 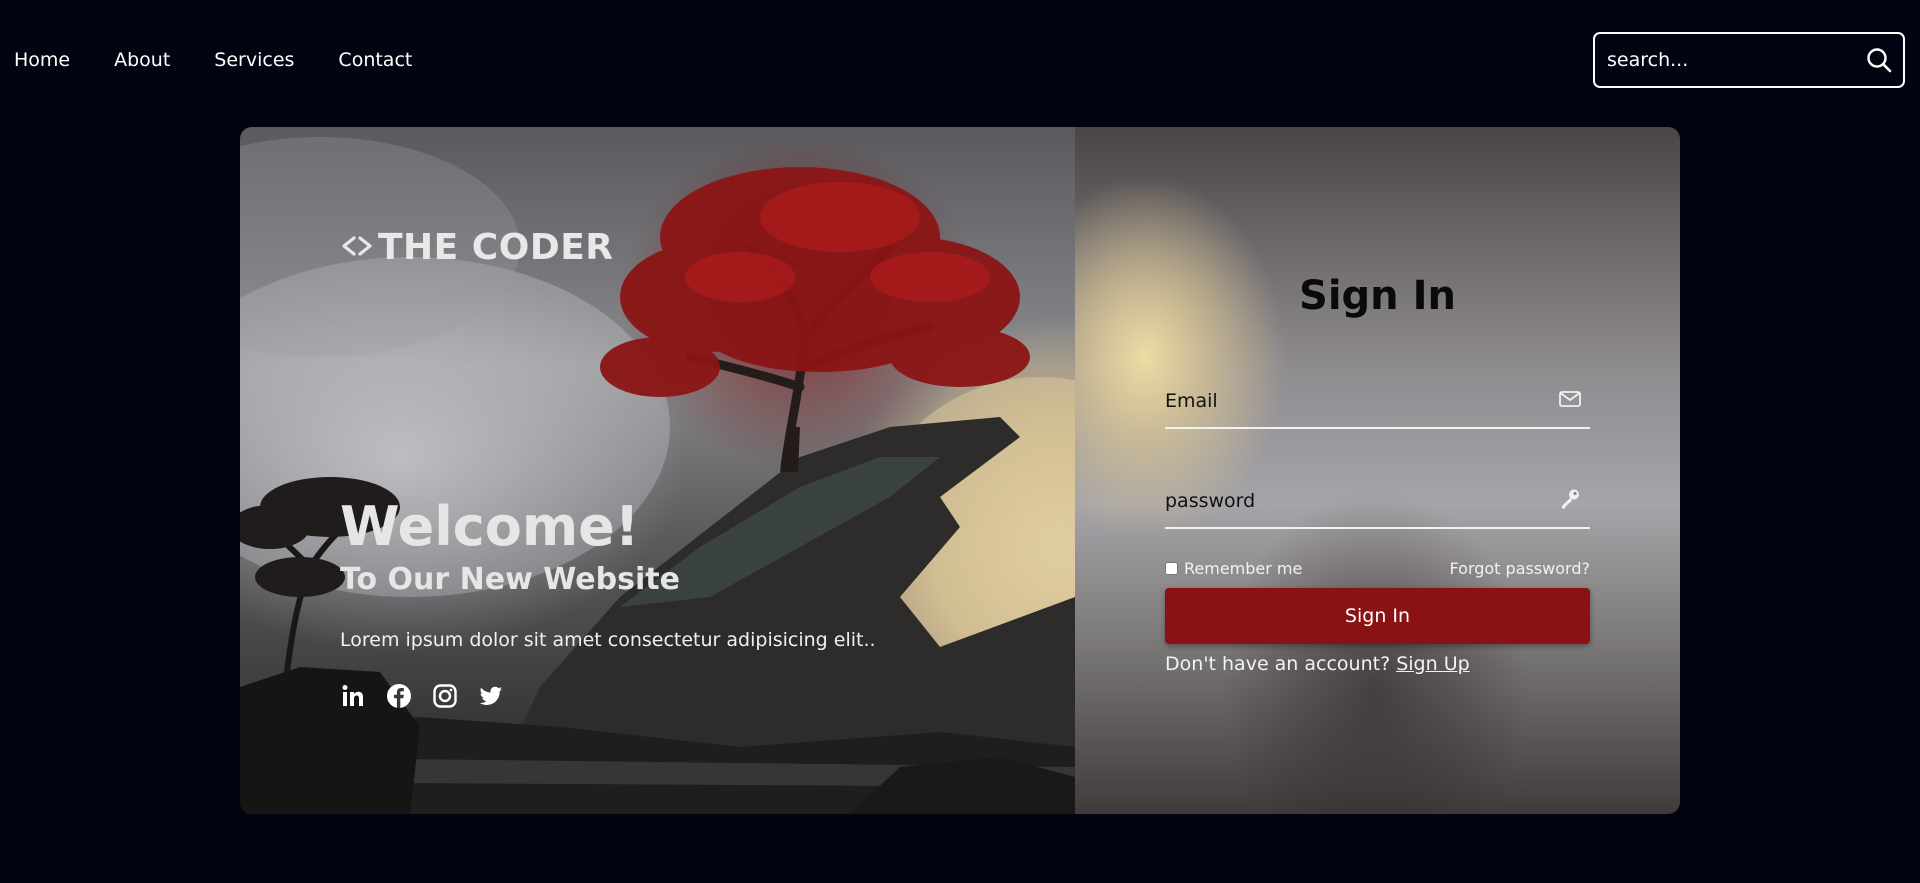 What do you see at coordinates (1377, 296) in the screenshot?
I see `signin-title: Sign In` at bounding box center [1377, 296].